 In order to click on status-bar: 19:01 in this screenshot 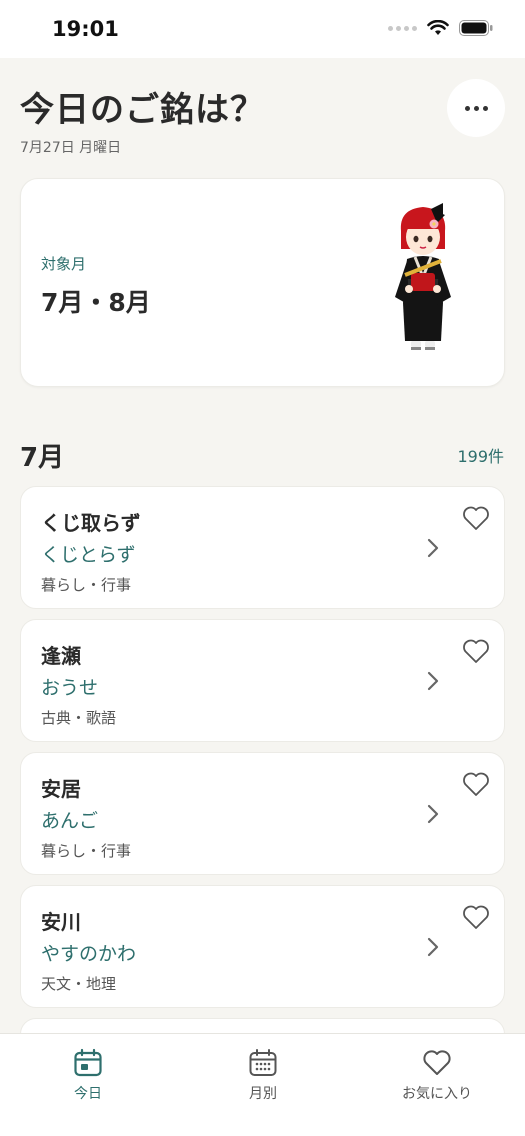, I will do `click(262, 29)`.